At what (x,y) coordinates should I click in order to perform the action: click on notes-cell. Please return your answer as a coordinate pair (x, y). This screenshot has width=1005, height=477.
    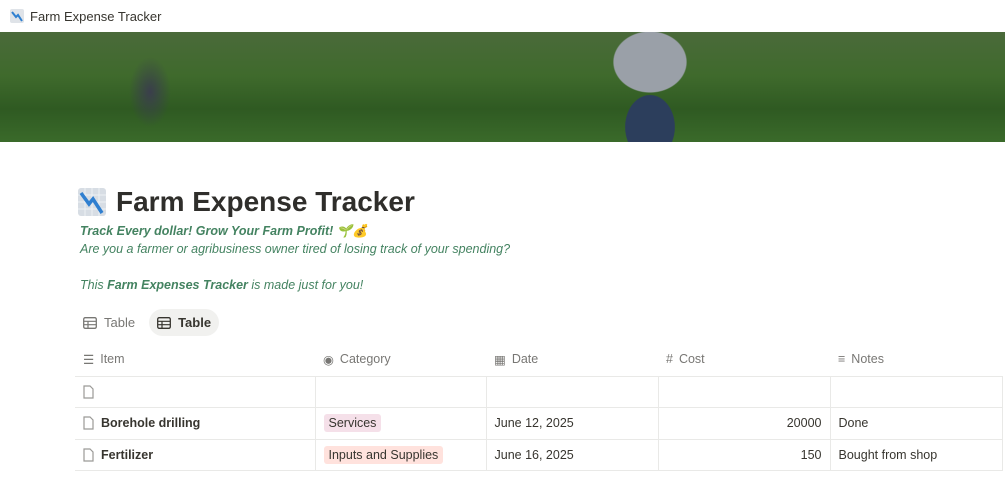
    Looking at the image, I should click on (916, 392).